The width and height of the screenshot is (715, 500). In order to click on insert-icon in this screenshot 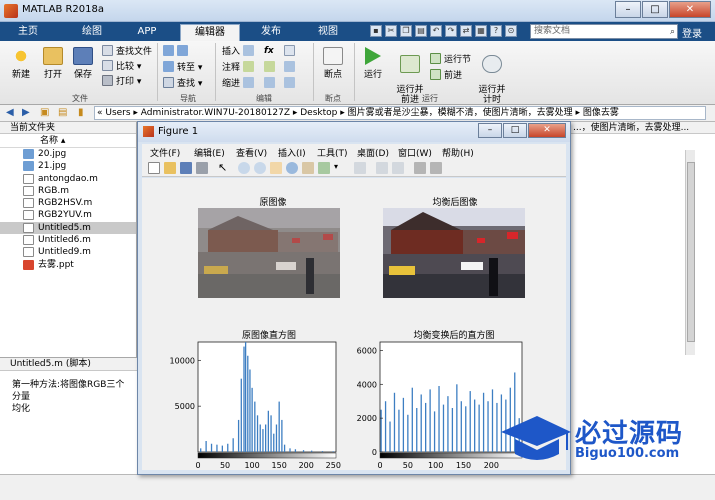, I will do `click(248, 50)`.